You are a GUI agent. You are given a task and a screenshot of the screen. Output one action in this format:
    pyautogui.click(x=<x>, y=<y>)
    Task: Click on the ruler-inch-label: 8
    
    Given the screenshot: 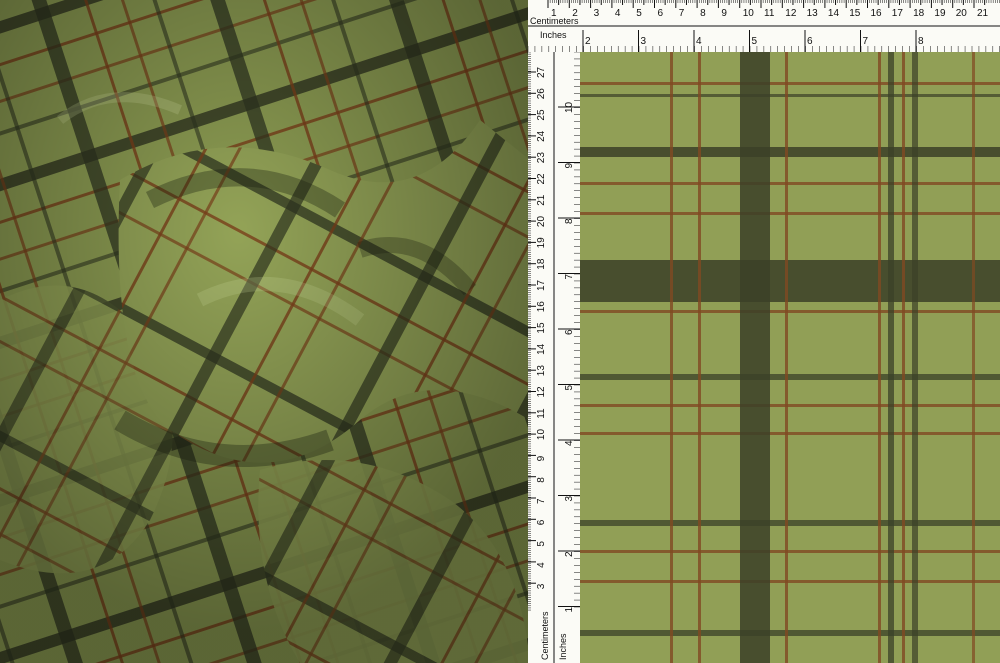 What is the action you would take?
    pyautogui.click(x=921, y=41)
    